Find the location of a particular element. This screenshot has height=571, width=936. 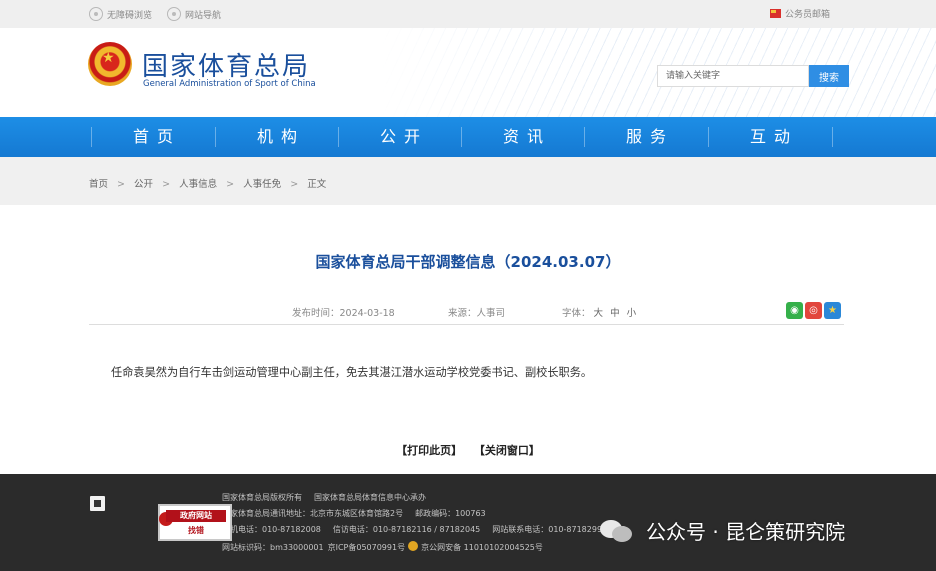

footer-maintainer: 国家体育总局体育信息中心承办 is located at coordinates (370, 497).